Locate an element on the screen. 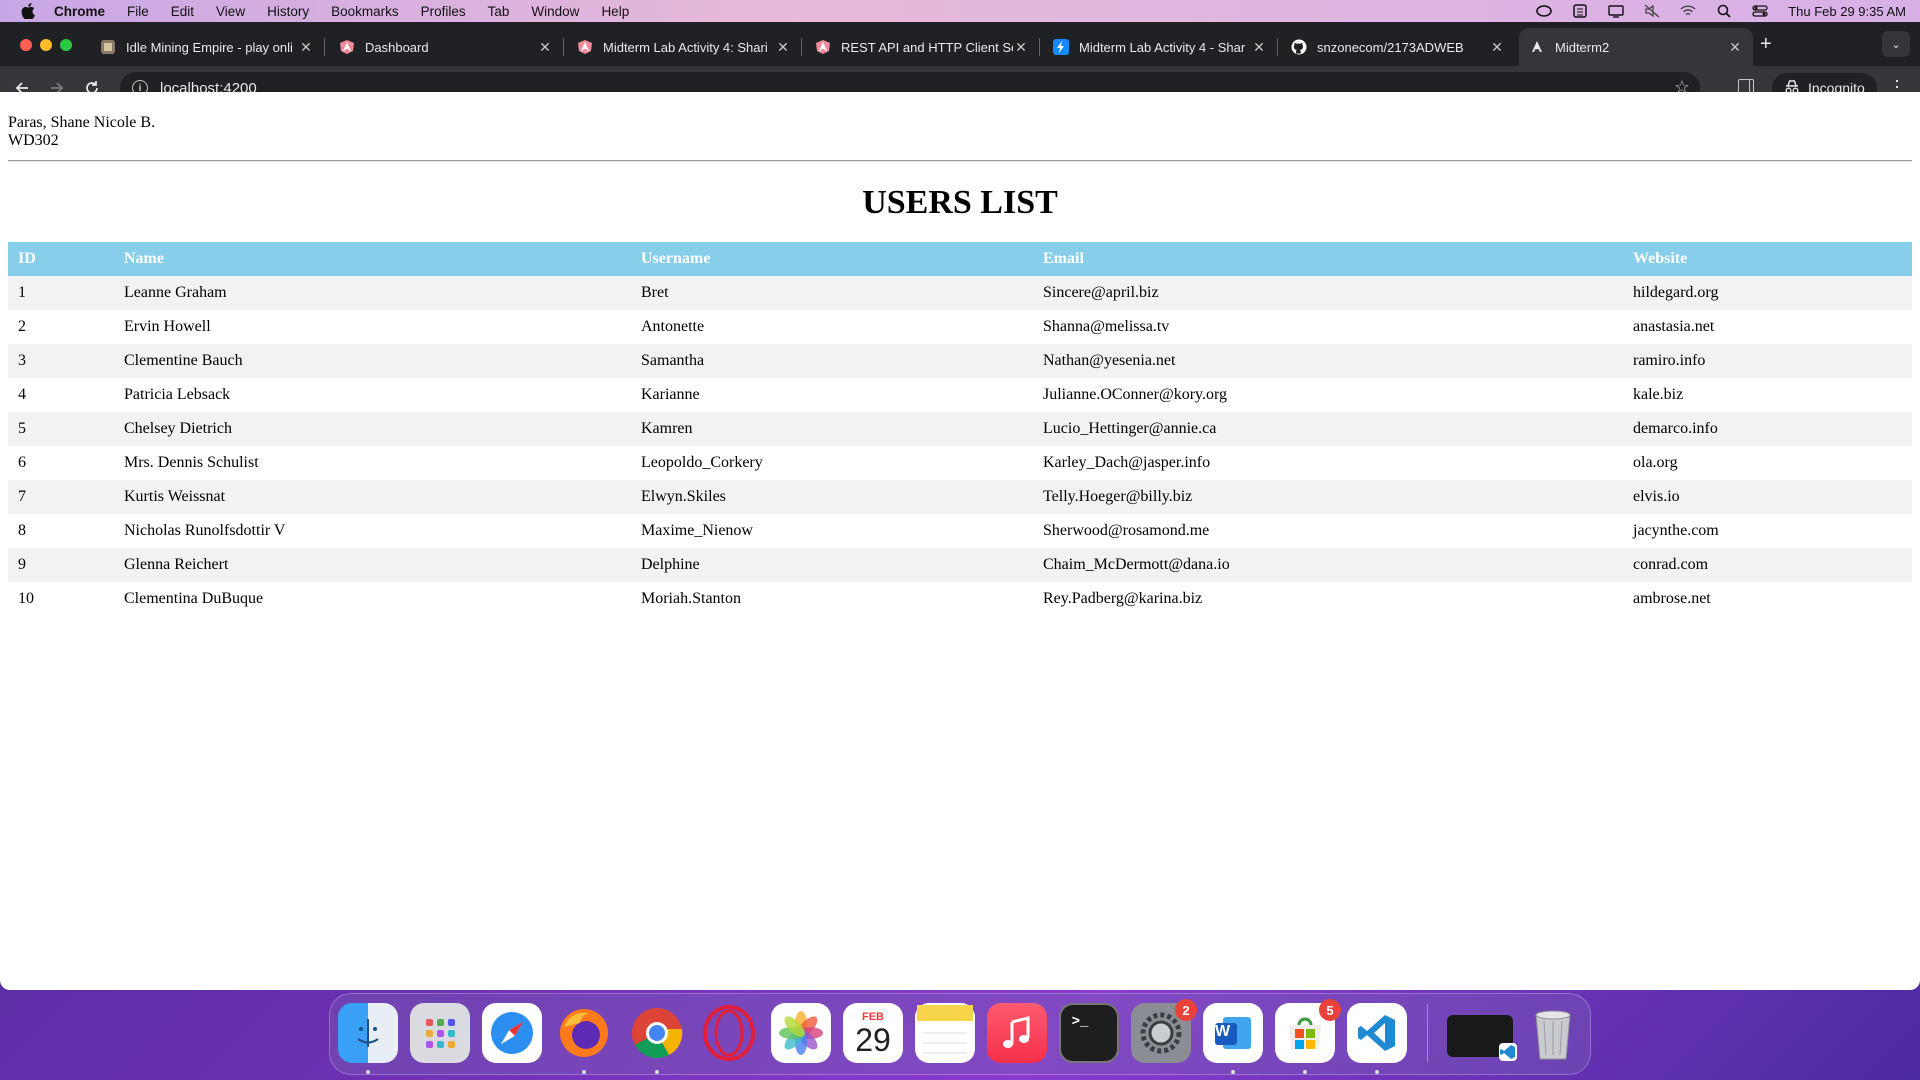  tab-idle-mining: Idle Mining Empire - play onli ✕ is located at coordinates (207, 47).